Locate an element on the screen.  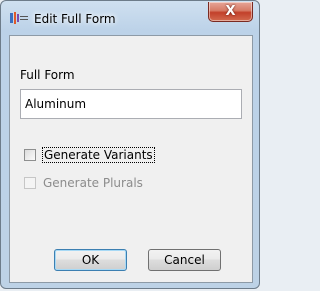
window-title: Edit Full Form is located at coordinates (75, 19).